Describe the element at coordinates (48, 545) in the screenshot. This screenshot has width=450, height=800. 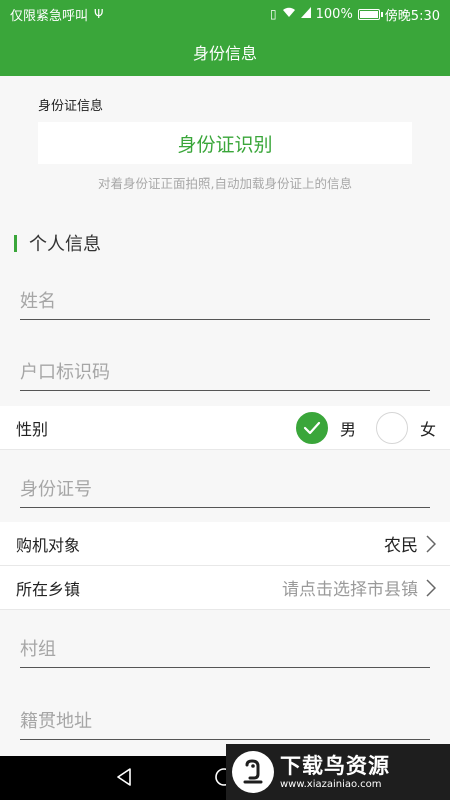
I see `buyer-type-label: 购机对象` at that location.